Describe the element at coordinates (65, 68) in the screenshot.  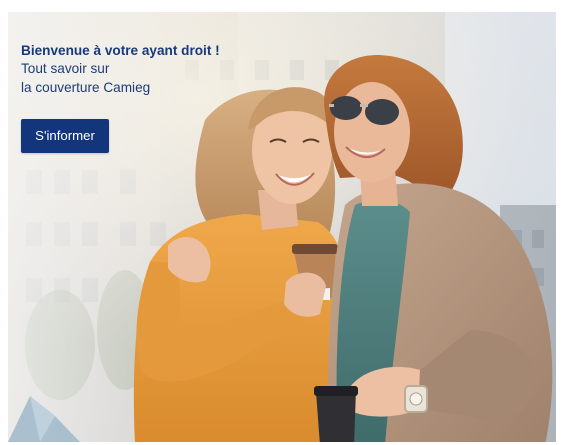
I see `promo-subtitle-line-1: Tout savoir sur` at that location.